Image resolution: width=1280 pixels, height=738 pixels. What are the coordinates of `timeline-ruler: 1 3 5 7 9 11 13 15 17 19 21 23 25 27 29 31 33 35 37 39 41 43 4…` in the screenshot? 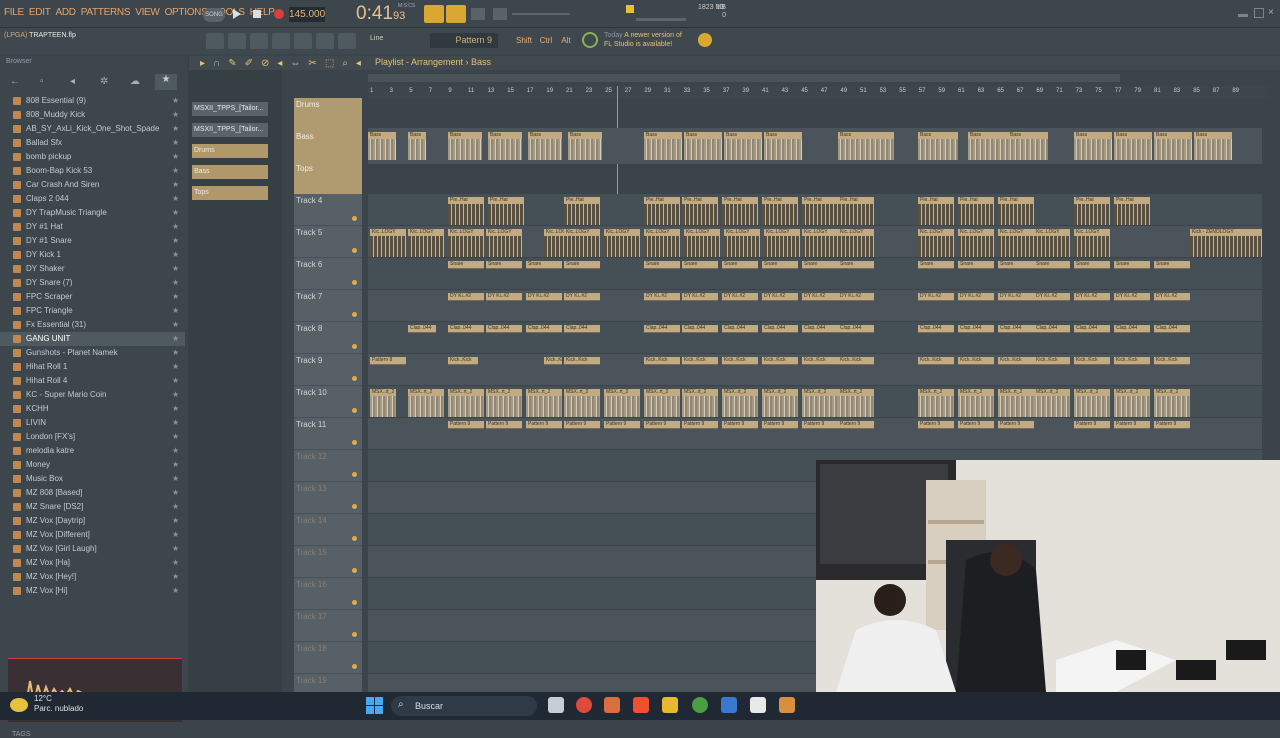 It's located at (818, 92).